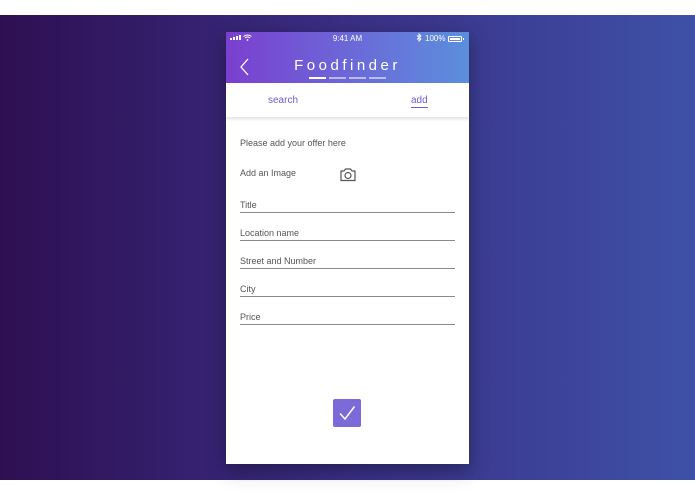 The width and height of the screenshot is (695, 494). I want to click on battery-percent: 100%, so click(435, 38).